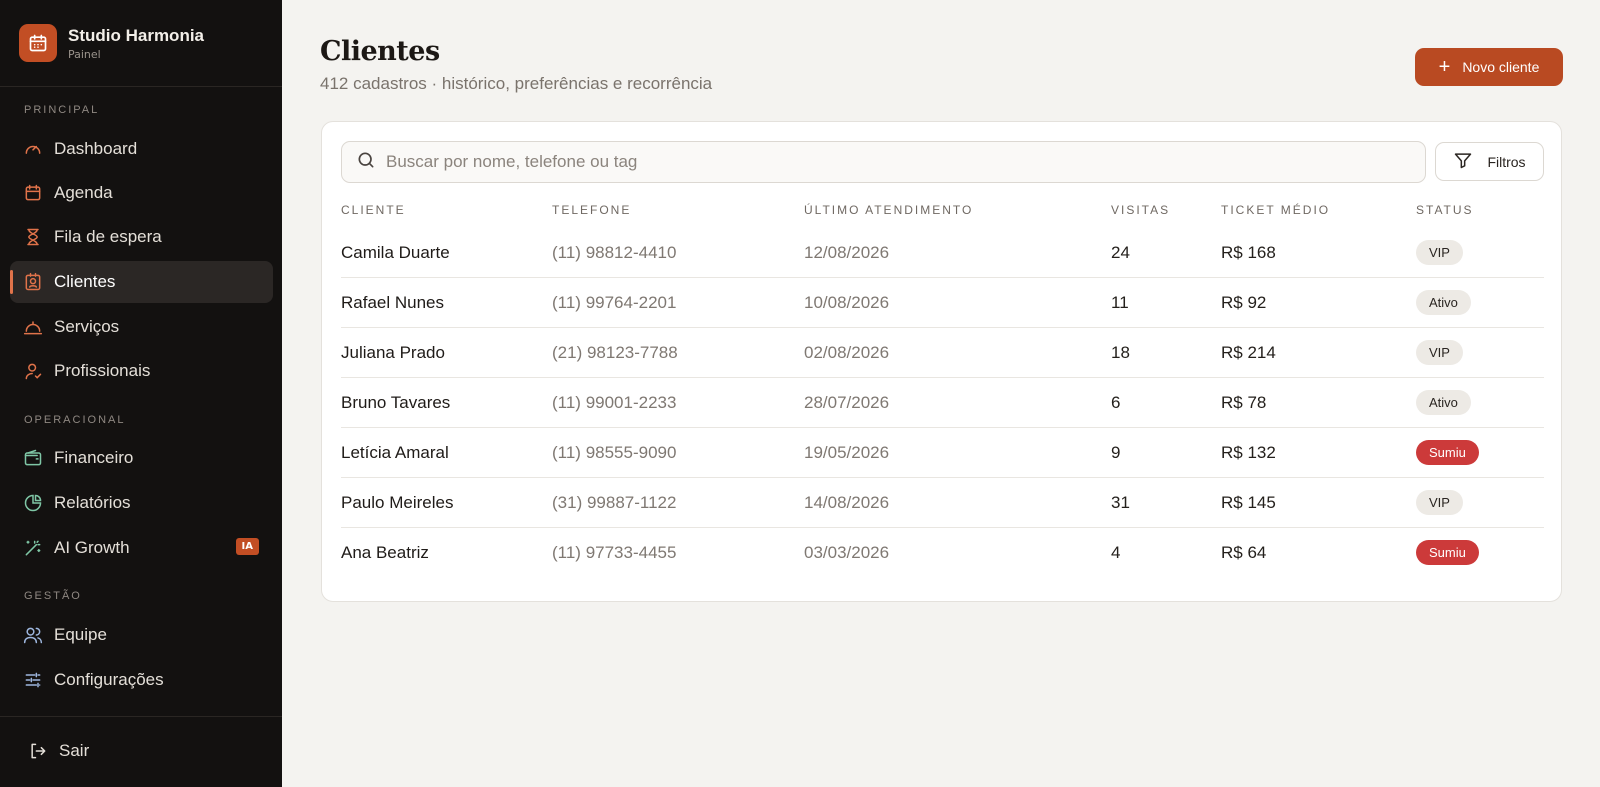 The image size is (1600, 787). I want to click on gauge-icon, so click(33, 149).